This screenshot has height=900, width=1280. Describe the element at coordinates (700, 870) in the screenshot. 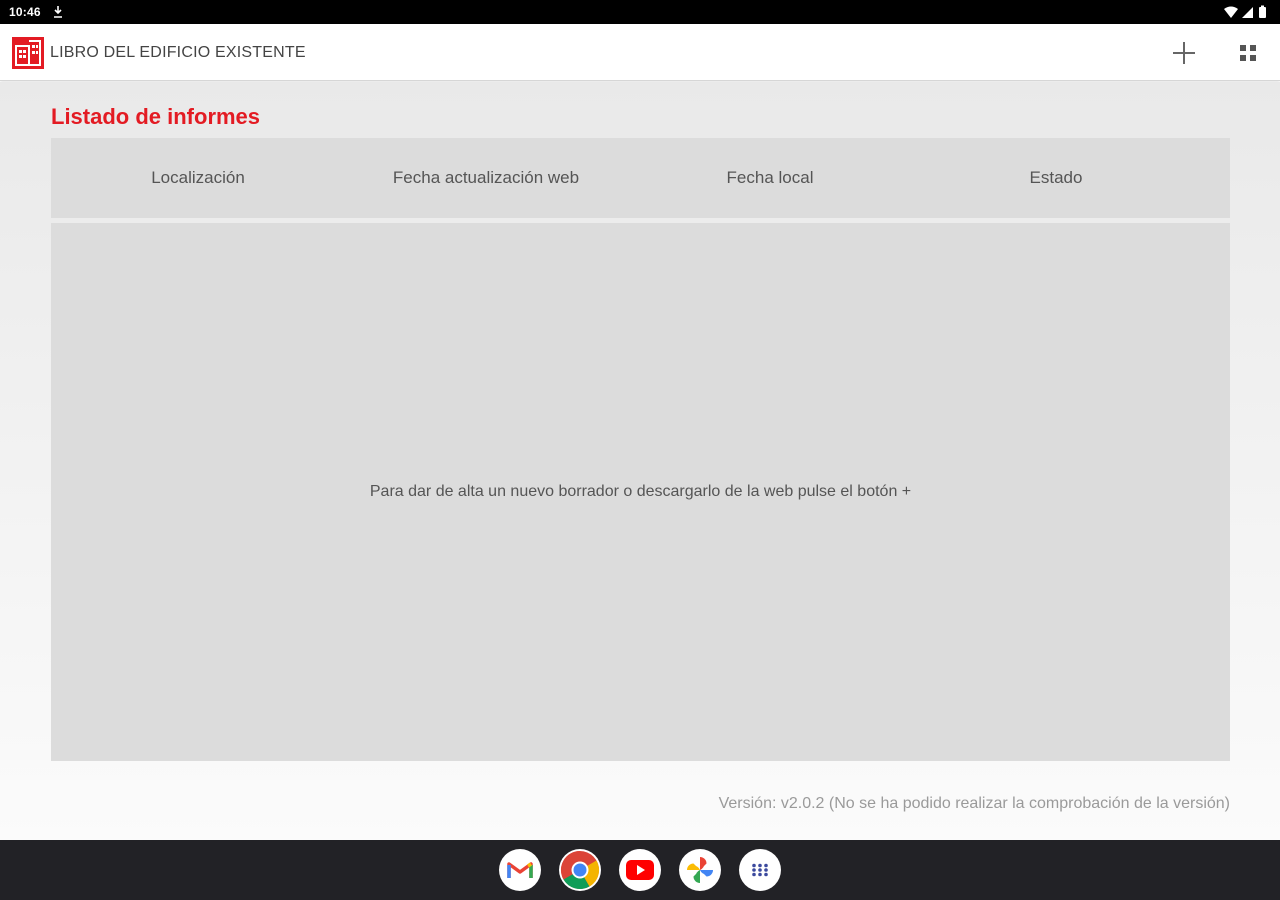

I see `photos-icon` at that location.